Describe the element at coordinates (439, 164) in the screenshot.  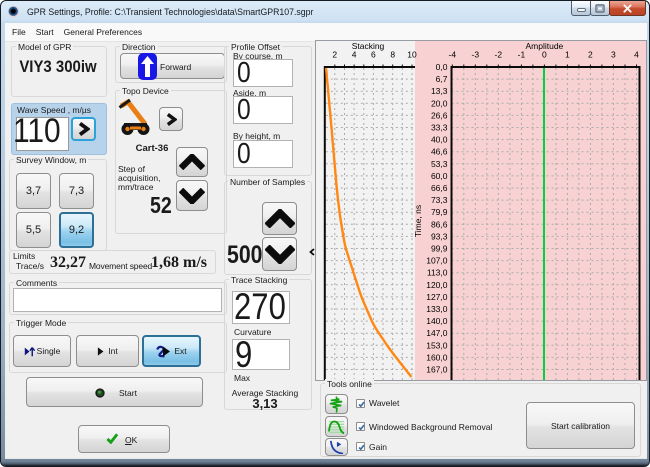
I see `svg-text: 53,3` at that location.